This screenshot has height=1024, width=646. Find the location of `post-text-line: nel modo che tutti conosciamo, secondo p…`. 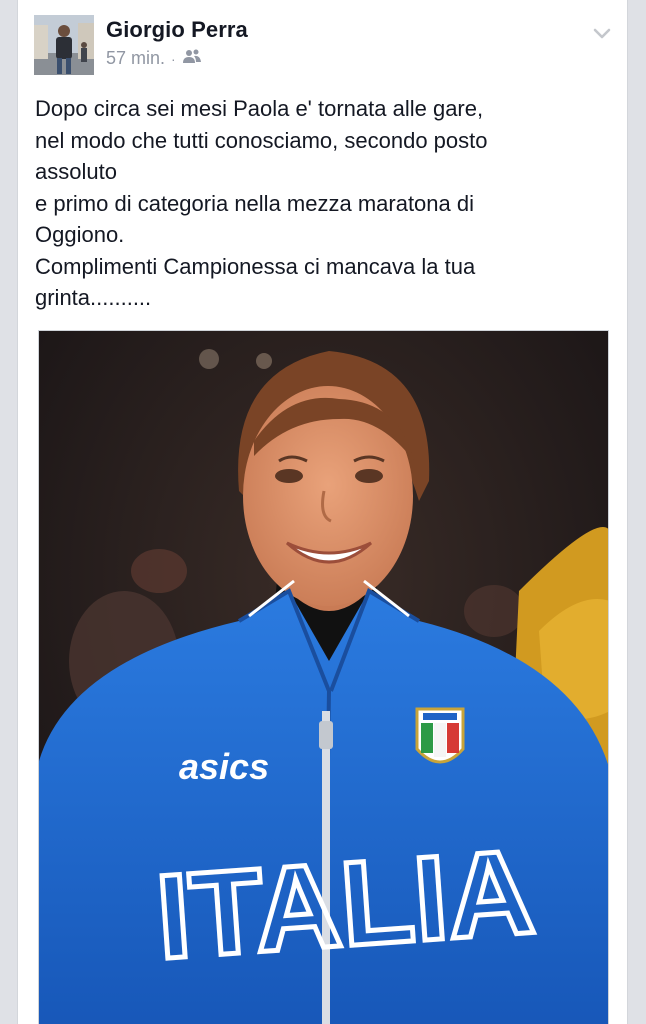

post-text-line: nel modo che tutti conosciamo, secondo p… is located at coordinates (261, 140).